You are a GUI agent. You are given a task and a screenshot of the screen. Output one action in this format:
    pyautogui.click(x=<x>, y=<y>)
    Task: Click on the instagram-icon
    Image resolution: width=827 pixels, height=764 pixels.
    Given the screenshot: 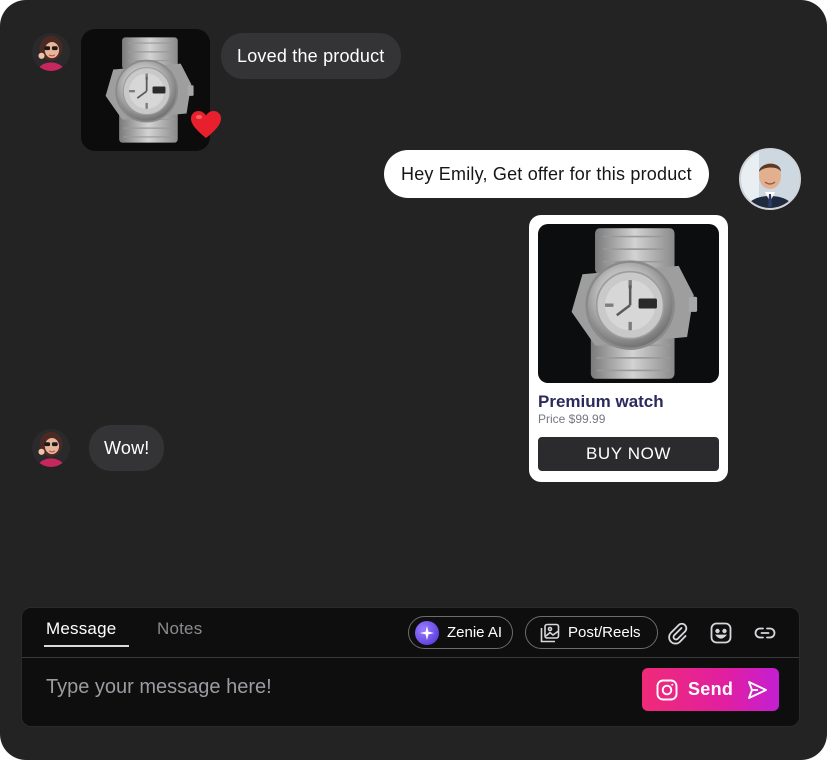 What is the action you would take?
    pyautogui.click(x=667, y=690)
    